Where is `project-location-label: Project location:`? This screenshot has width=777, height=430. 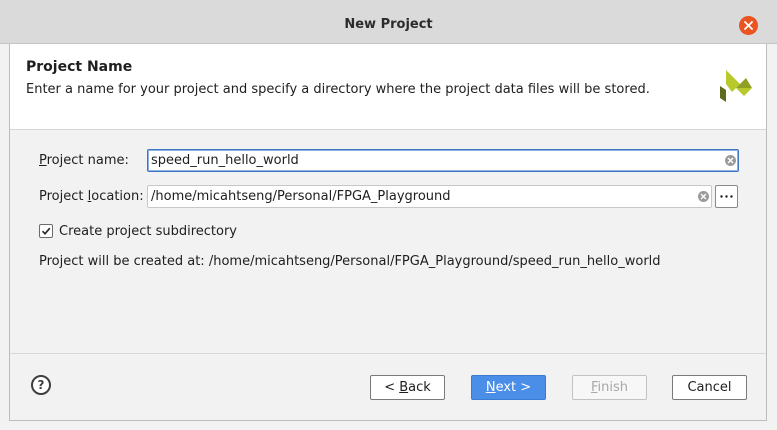 project-location-label: Project location: is located at coordinates (91, 196).